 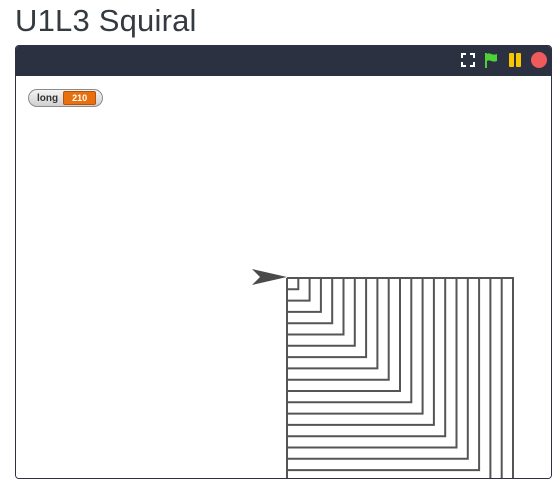 I want to click on green-flag-icon, so click(x=491, y=60).